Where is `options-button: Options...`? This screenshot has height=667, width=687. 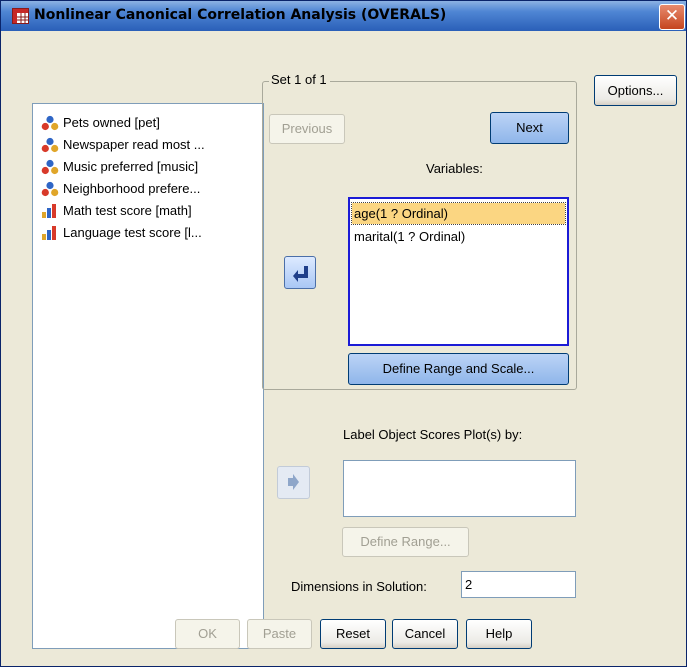 options-button: Options... is located at coordinates (635, 90).